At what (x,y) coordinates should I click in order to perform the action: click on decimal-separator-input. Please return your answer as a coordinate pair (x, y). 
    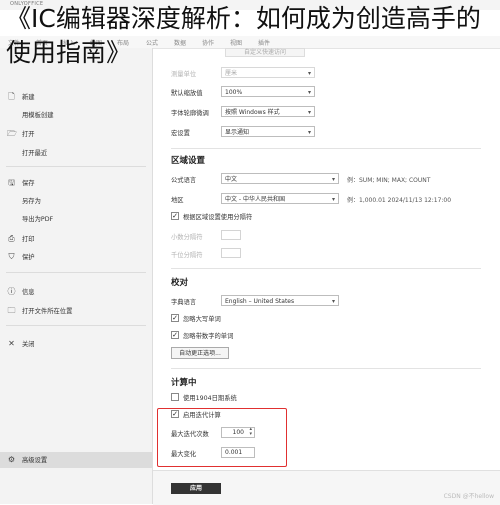
    Looking at the image, I should click on (231, 235).